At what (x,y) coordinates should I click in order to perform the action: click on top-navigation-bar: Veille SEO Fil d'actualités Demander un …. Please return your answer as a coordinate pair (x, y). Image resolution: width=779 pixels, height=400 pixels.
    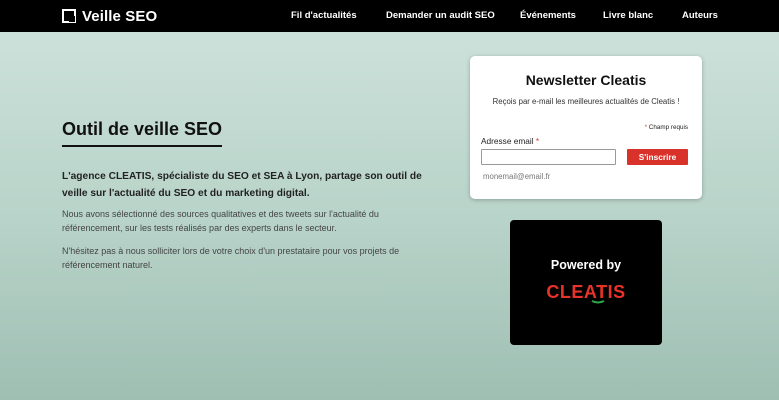
    Looking at the image, I should click on (389, 16).